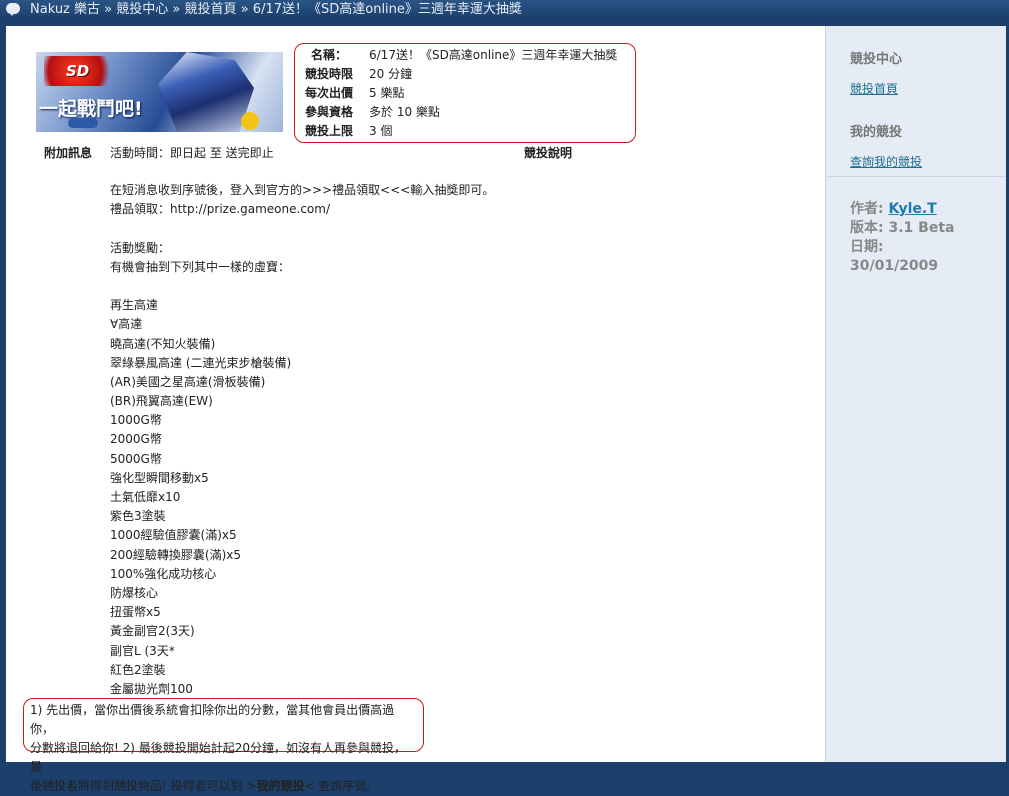 Image resolution: width=1009 pixels, height=796 pixels. What do you see at coordinates (894, 266) in the screenshot?
I see `date-value: 30/01/2009` at bounding box center [894, 266].